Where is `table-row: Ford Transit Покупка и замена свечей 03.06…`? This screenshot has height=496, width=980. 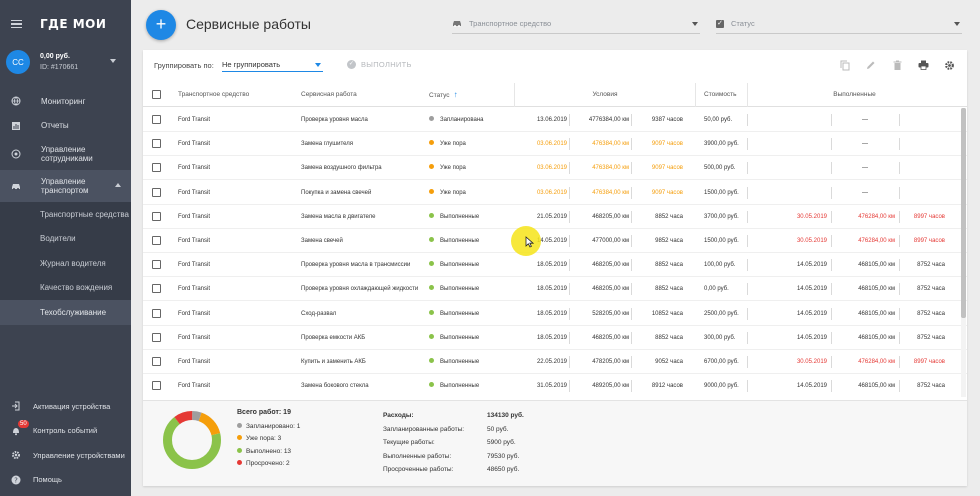 table-row: Ford Transit Покупка и замена свечей 03.06… is located at coordinates (555, 193).